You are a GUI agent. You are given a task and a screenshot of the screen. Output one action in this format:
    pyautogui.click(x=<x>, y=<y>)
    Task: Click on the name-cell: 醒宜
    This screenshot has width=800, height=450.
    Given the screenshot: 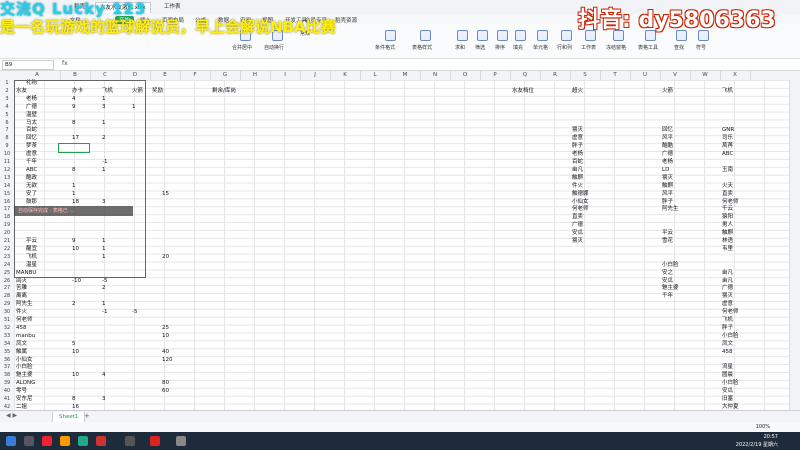 What is the action you would take?
    pyautogui.click(x=31, y=250)
    